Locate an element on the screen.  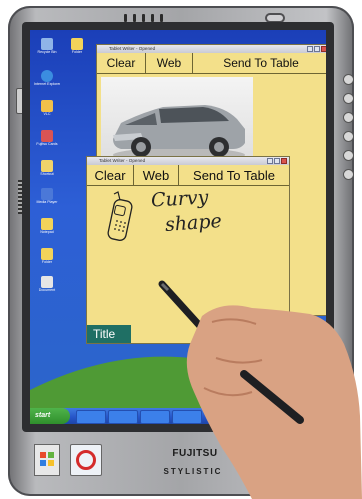
cards-icon is located at coordinates (47, 136).